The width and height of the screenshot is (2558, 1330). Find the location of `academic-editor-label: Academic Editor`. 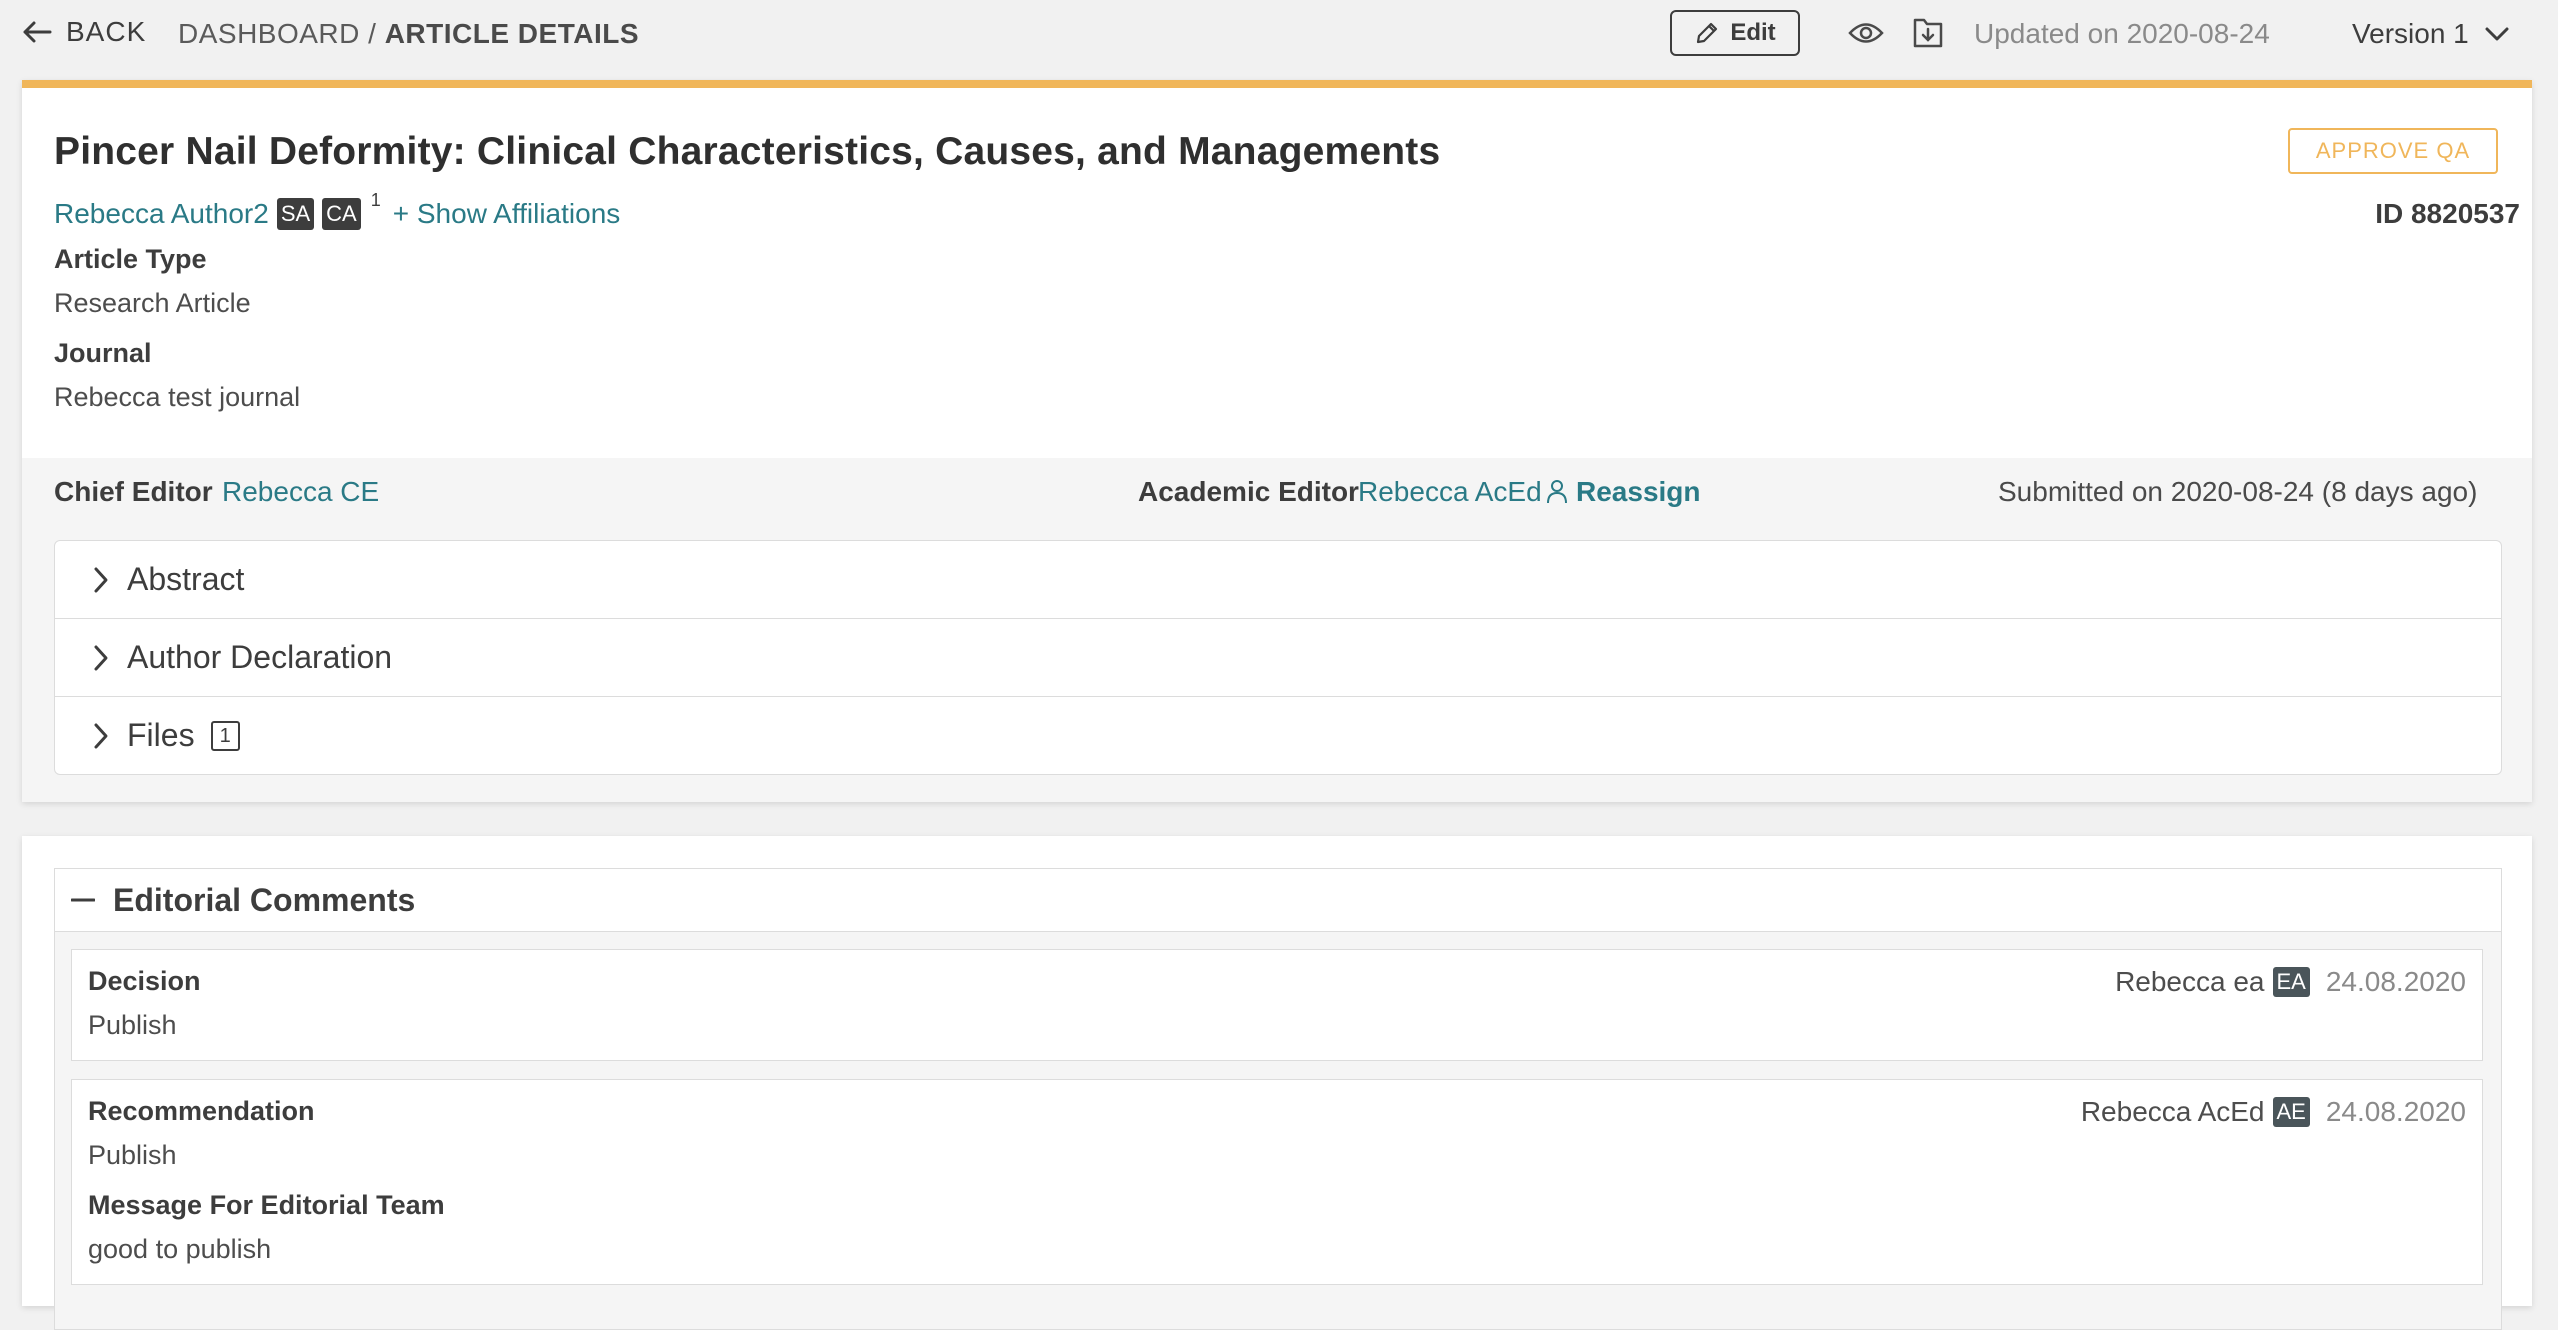

academic-editor-label: Academic Editor is located at coordinates (1248, 491).